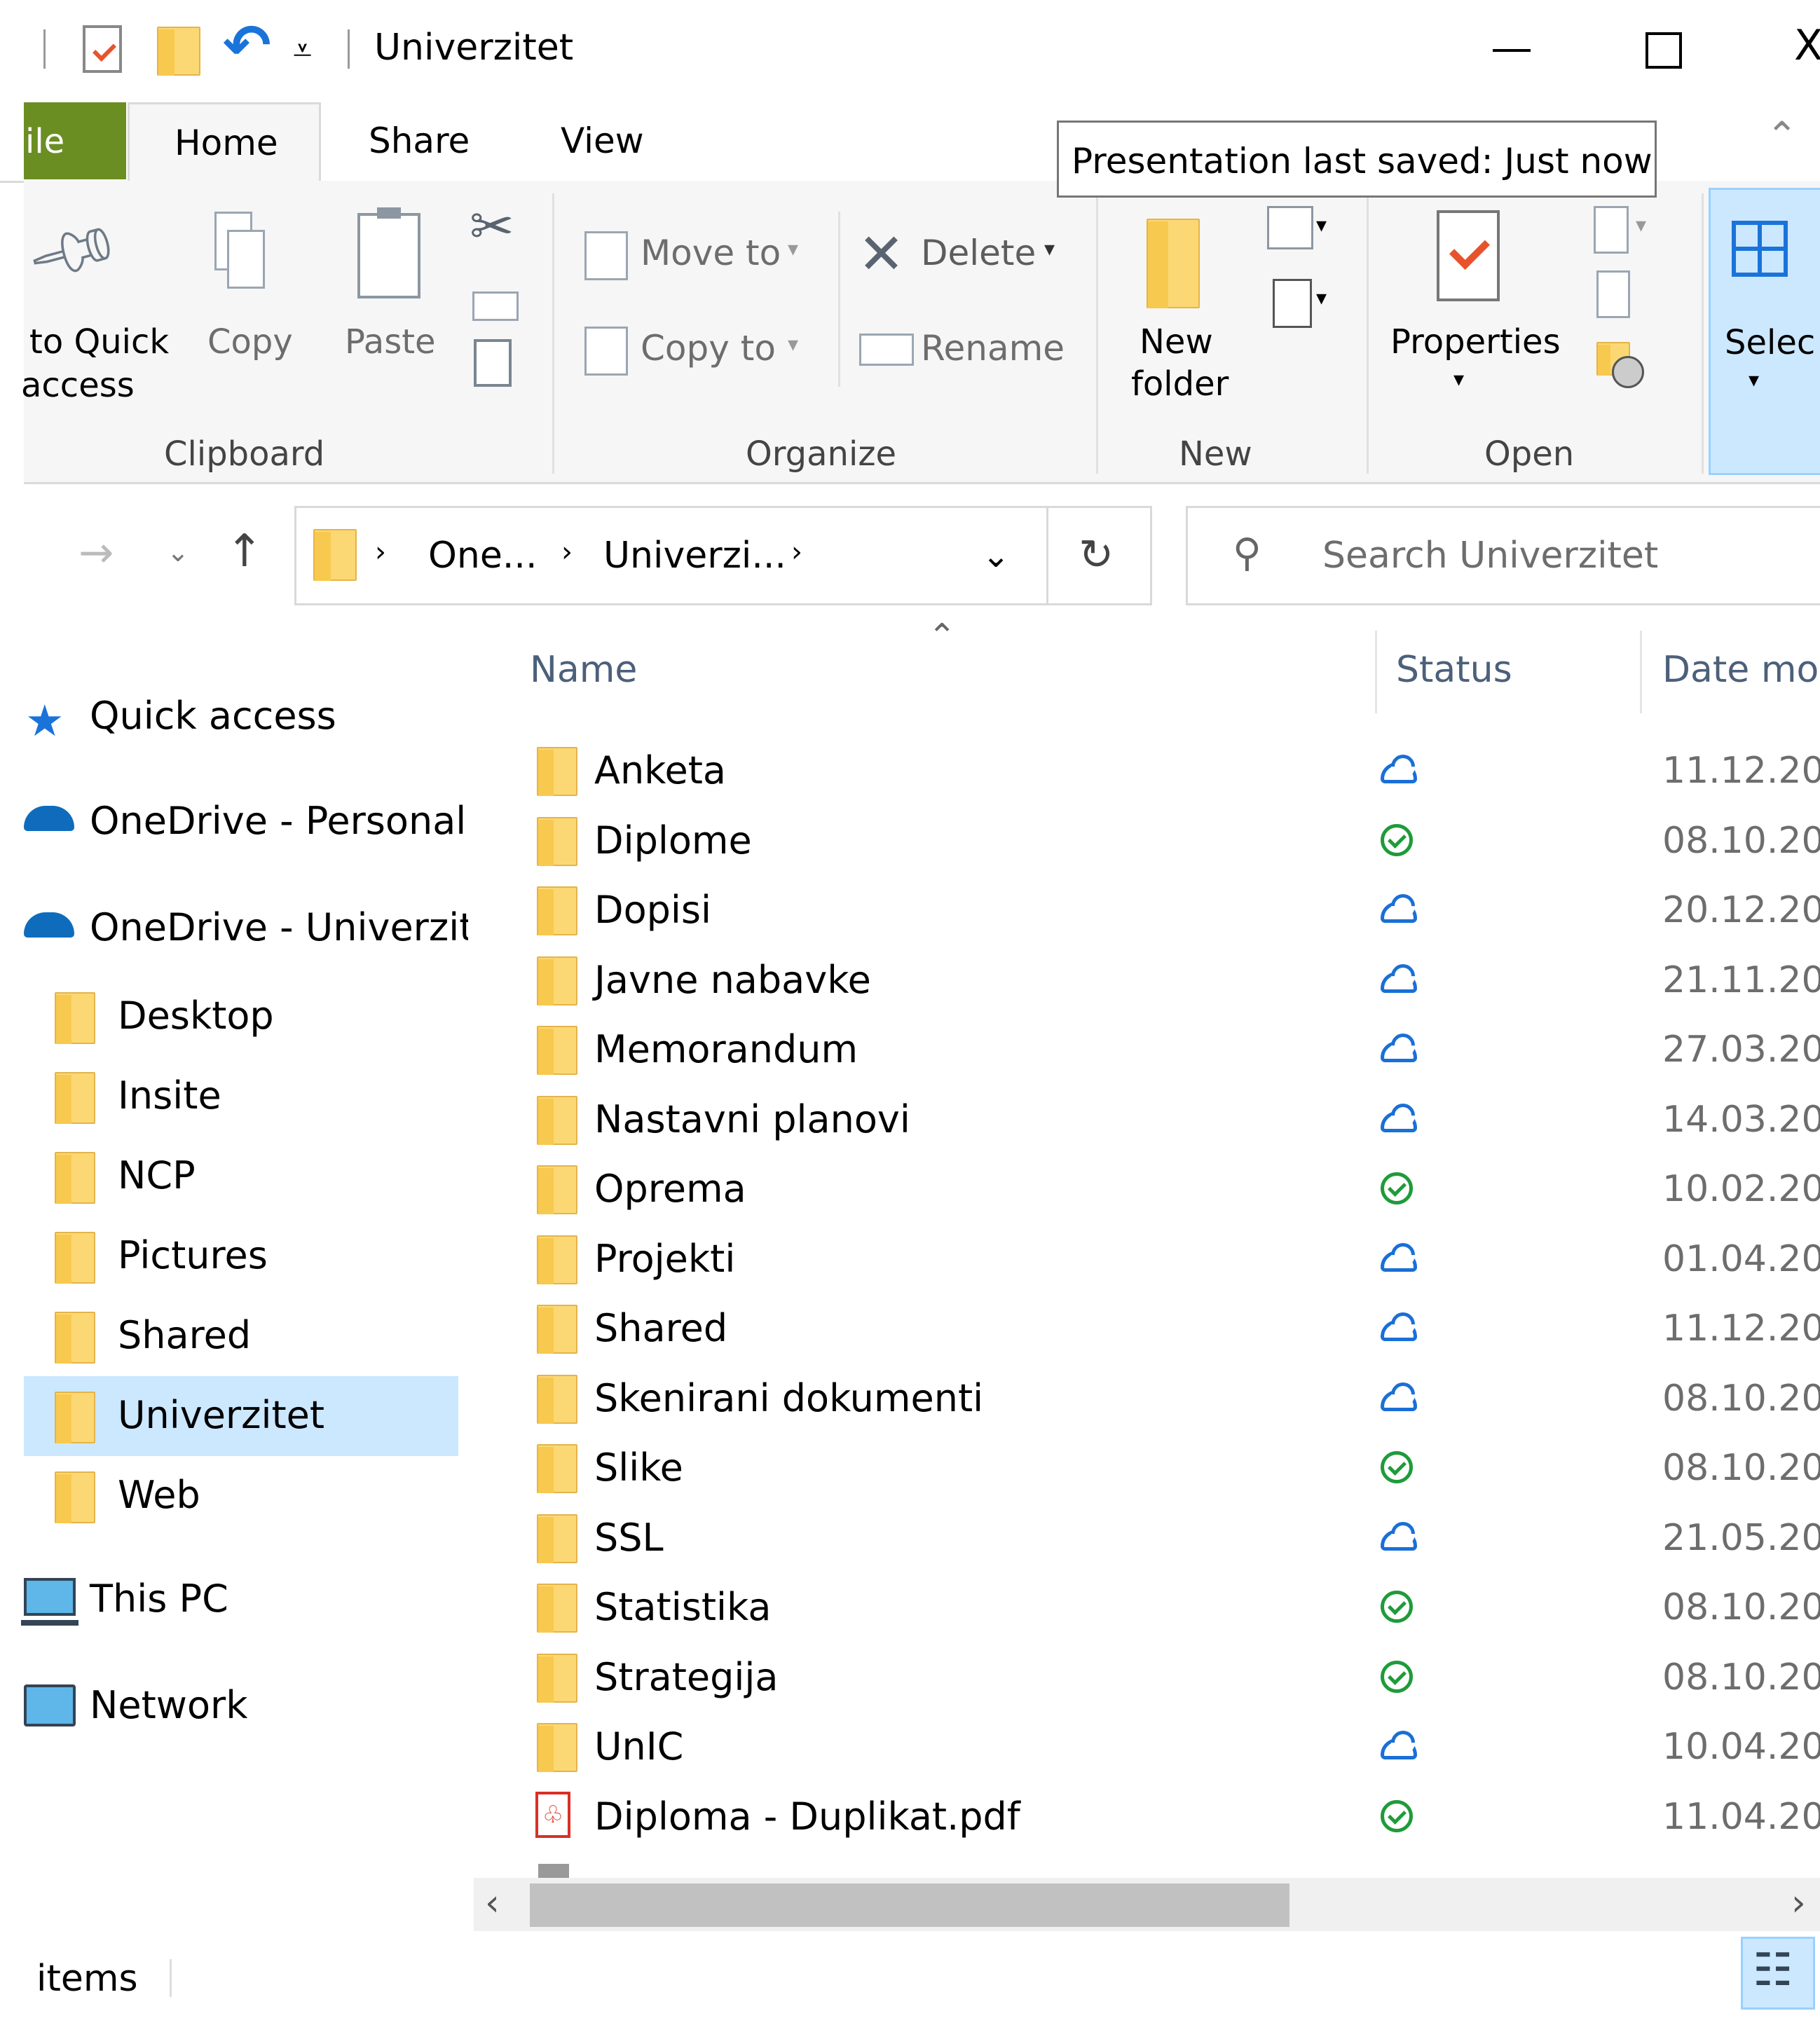 The height and width of the screenshot is (2018, 1820). Describe the element at coordinates (1490, 556) in the screenshot. I see `search-input: Search Univerzitet` at that location.